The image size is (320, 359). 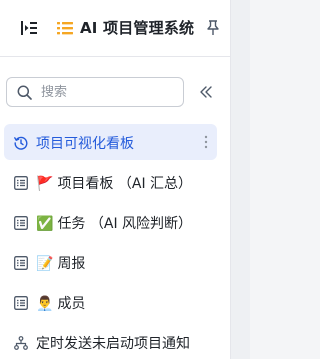 What do you see at coordinates (45, 184) in the screenshot?
I see `red-flag-icon: 🚩` at bounding box center [45, 184].